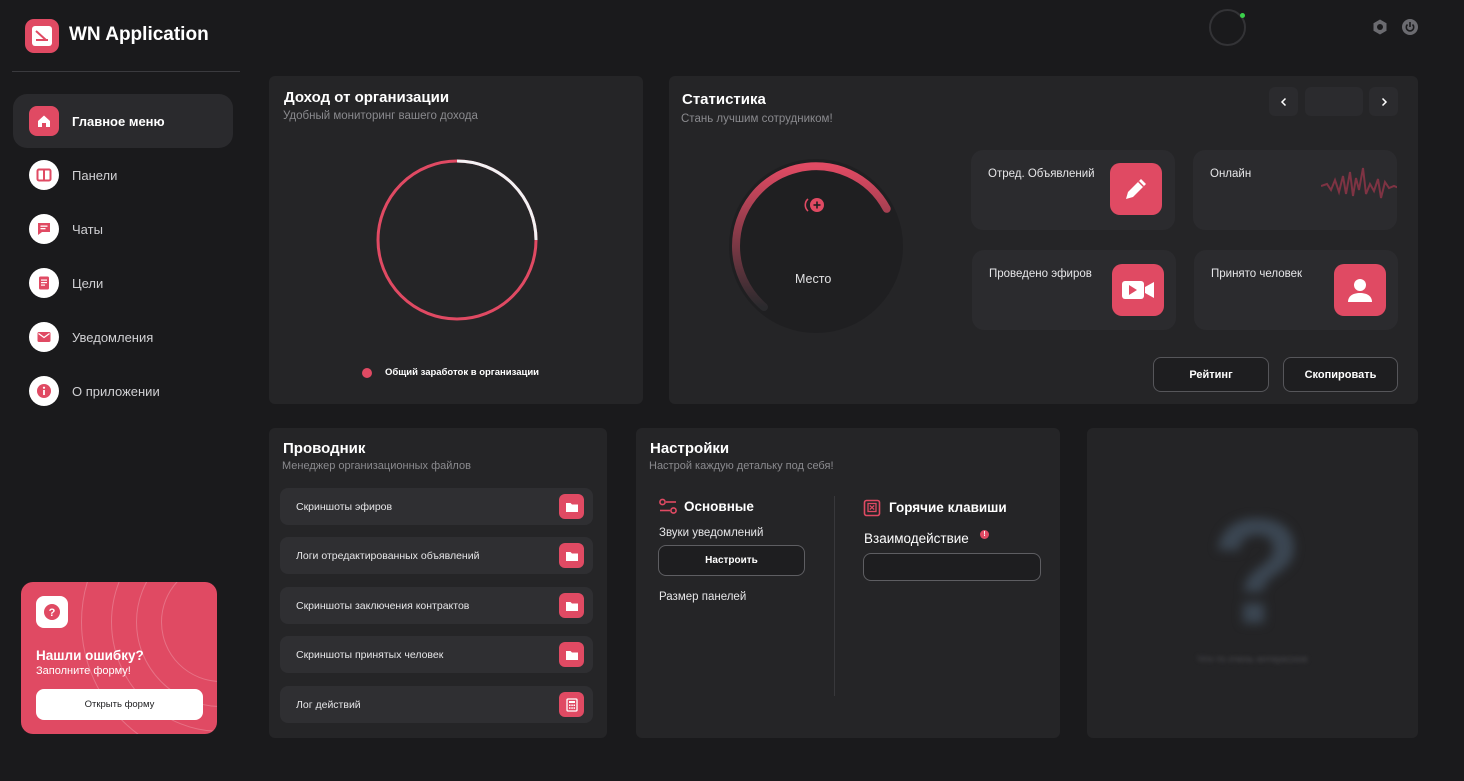 The width and height of the screenshot is (1464, 781). I want to click on activity-wave-icon, so click(1359, 183).